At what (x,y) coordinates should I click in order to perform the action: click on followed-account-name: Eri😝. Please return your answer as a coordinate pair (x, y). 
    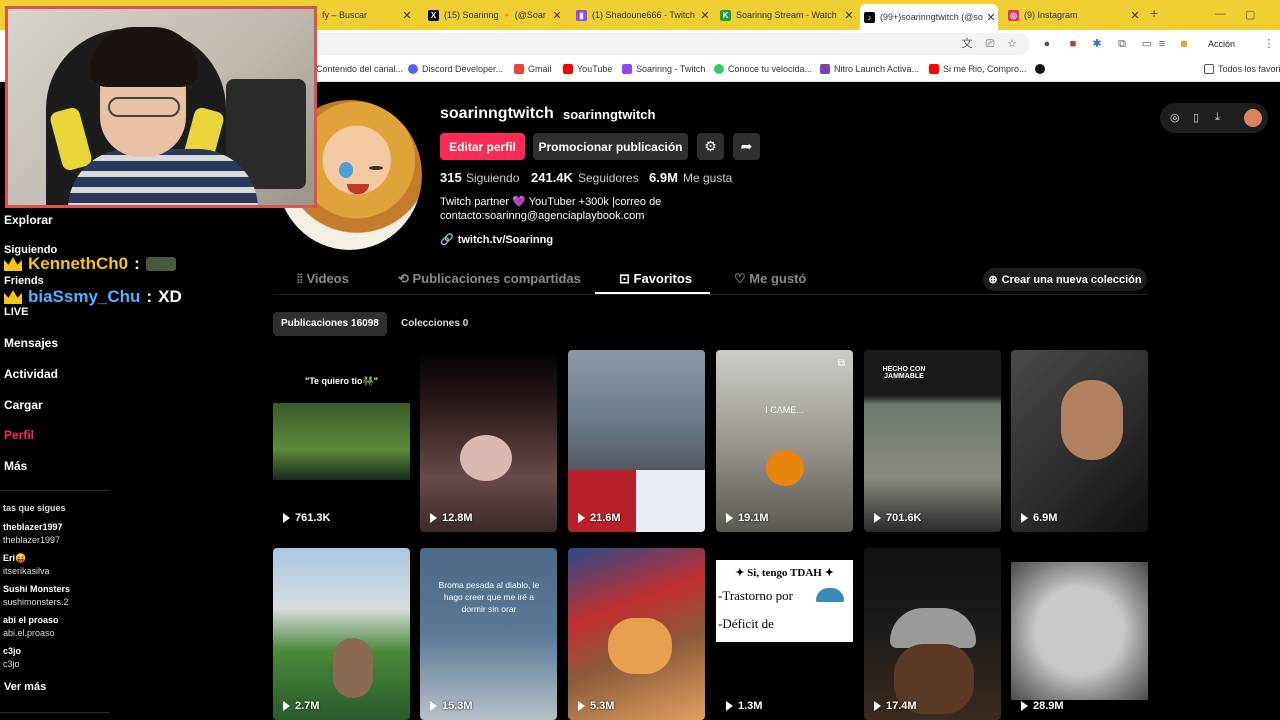
    Looking at the image, I should click on (14, 558).